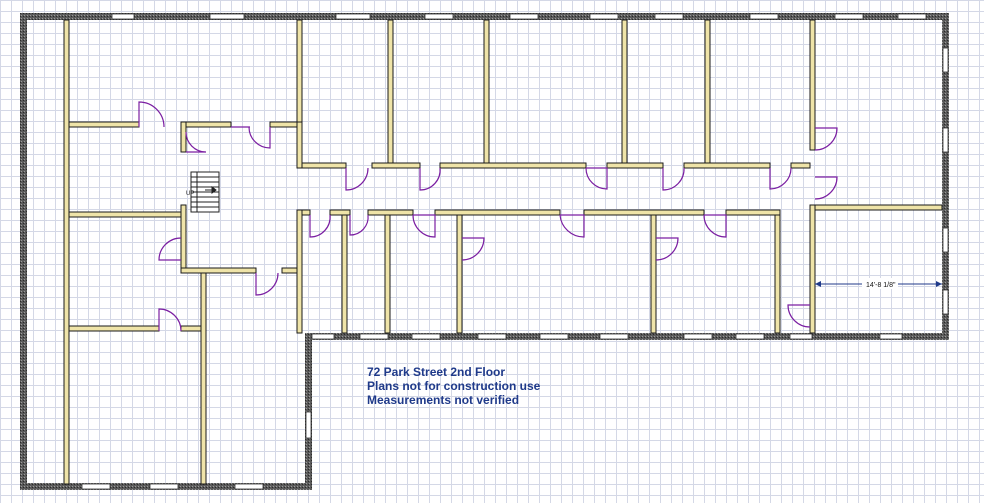 This screenshot has height=503, width=984. Describe the element at coordinates (443, 400) in the screenshot. I see `plan-note-measurements: Measurements not verified` at that location.